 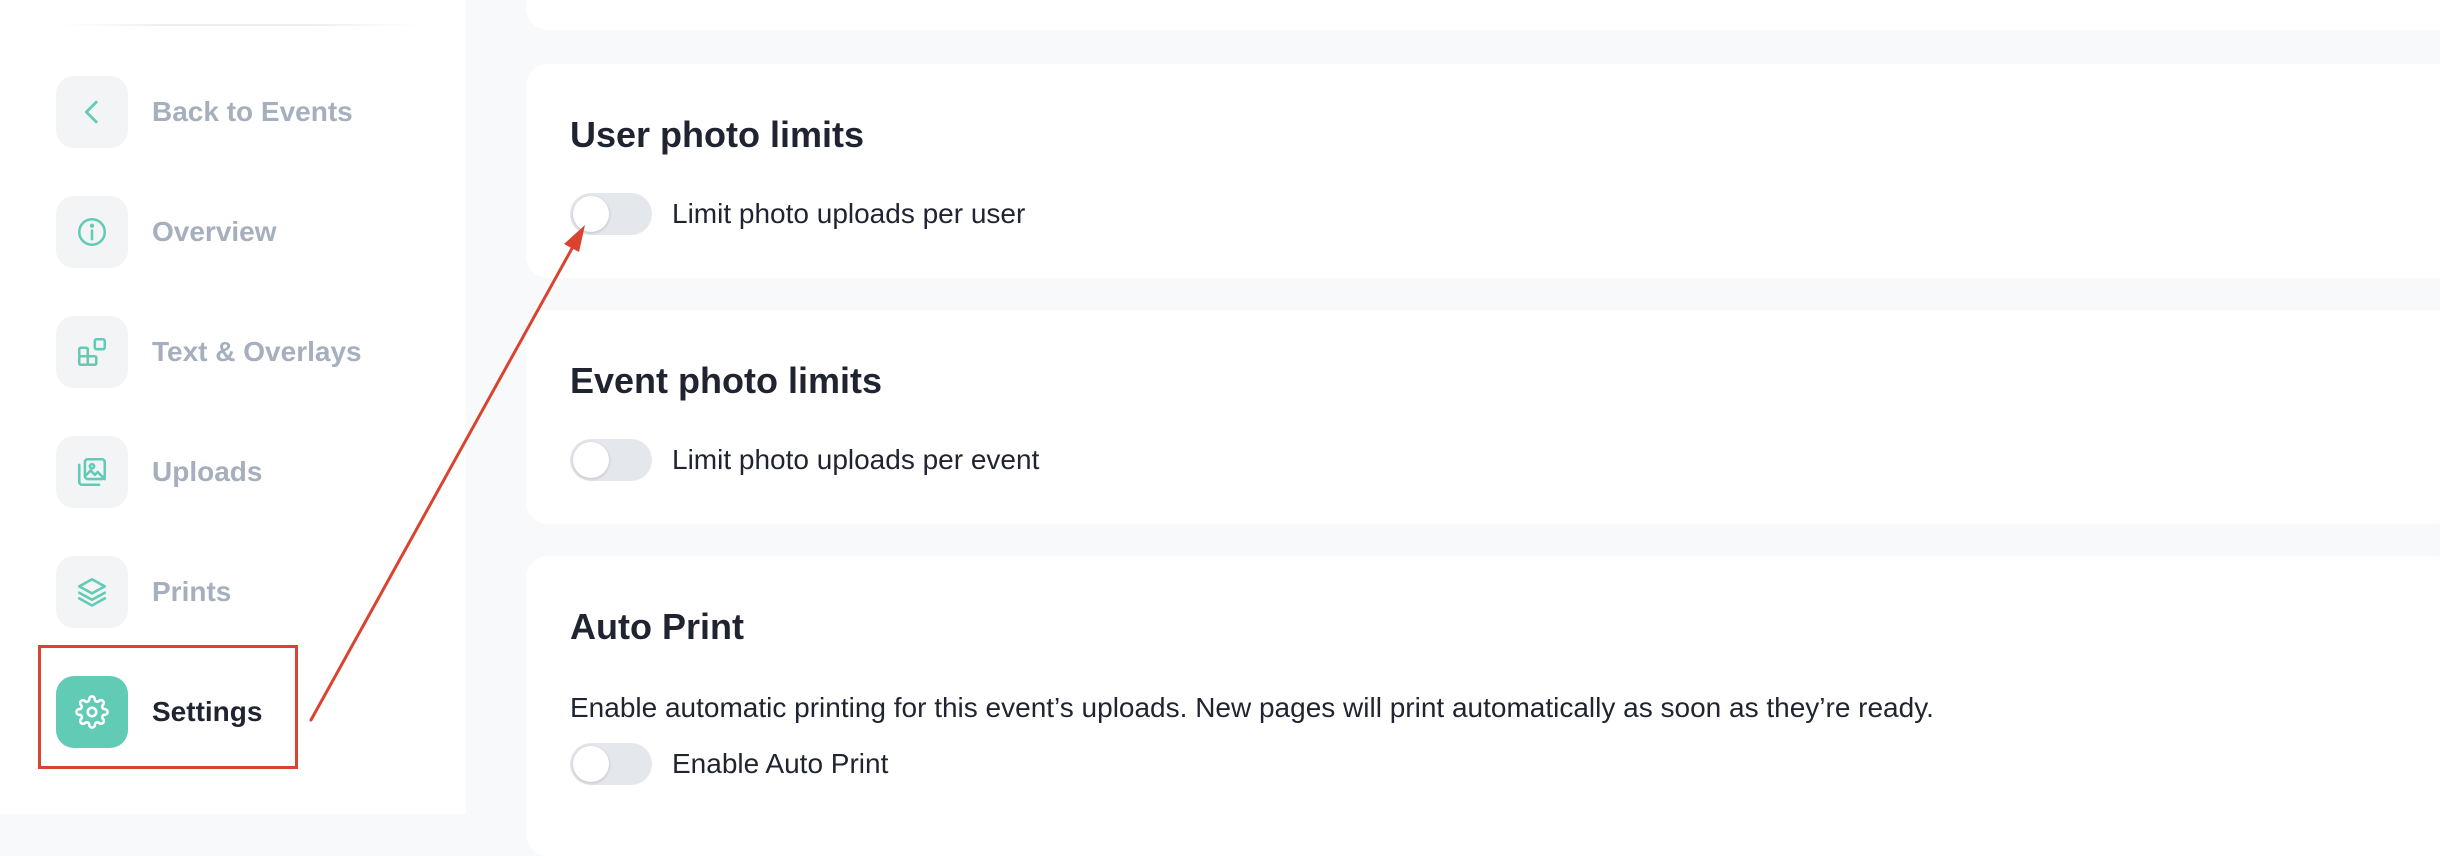 What do you see at coordinates (92, 472) in the screenshot?
I see `gallery-icon` at bounding box center [92, 472].